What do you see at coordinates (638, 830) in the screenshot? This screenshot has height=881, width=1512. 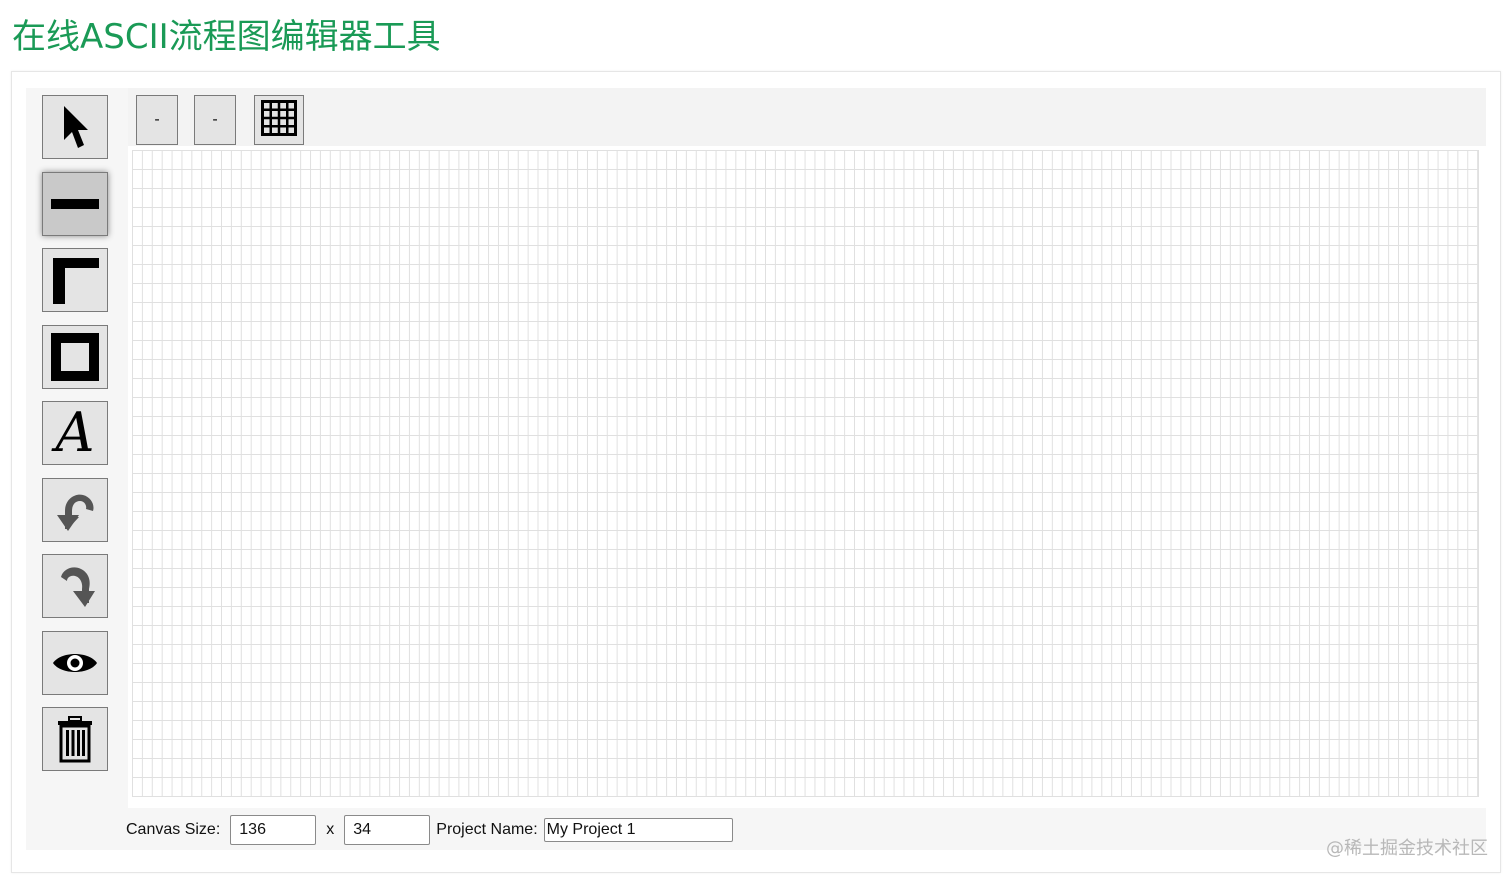 I see `project-name-input` at bounding box center [638, 830].